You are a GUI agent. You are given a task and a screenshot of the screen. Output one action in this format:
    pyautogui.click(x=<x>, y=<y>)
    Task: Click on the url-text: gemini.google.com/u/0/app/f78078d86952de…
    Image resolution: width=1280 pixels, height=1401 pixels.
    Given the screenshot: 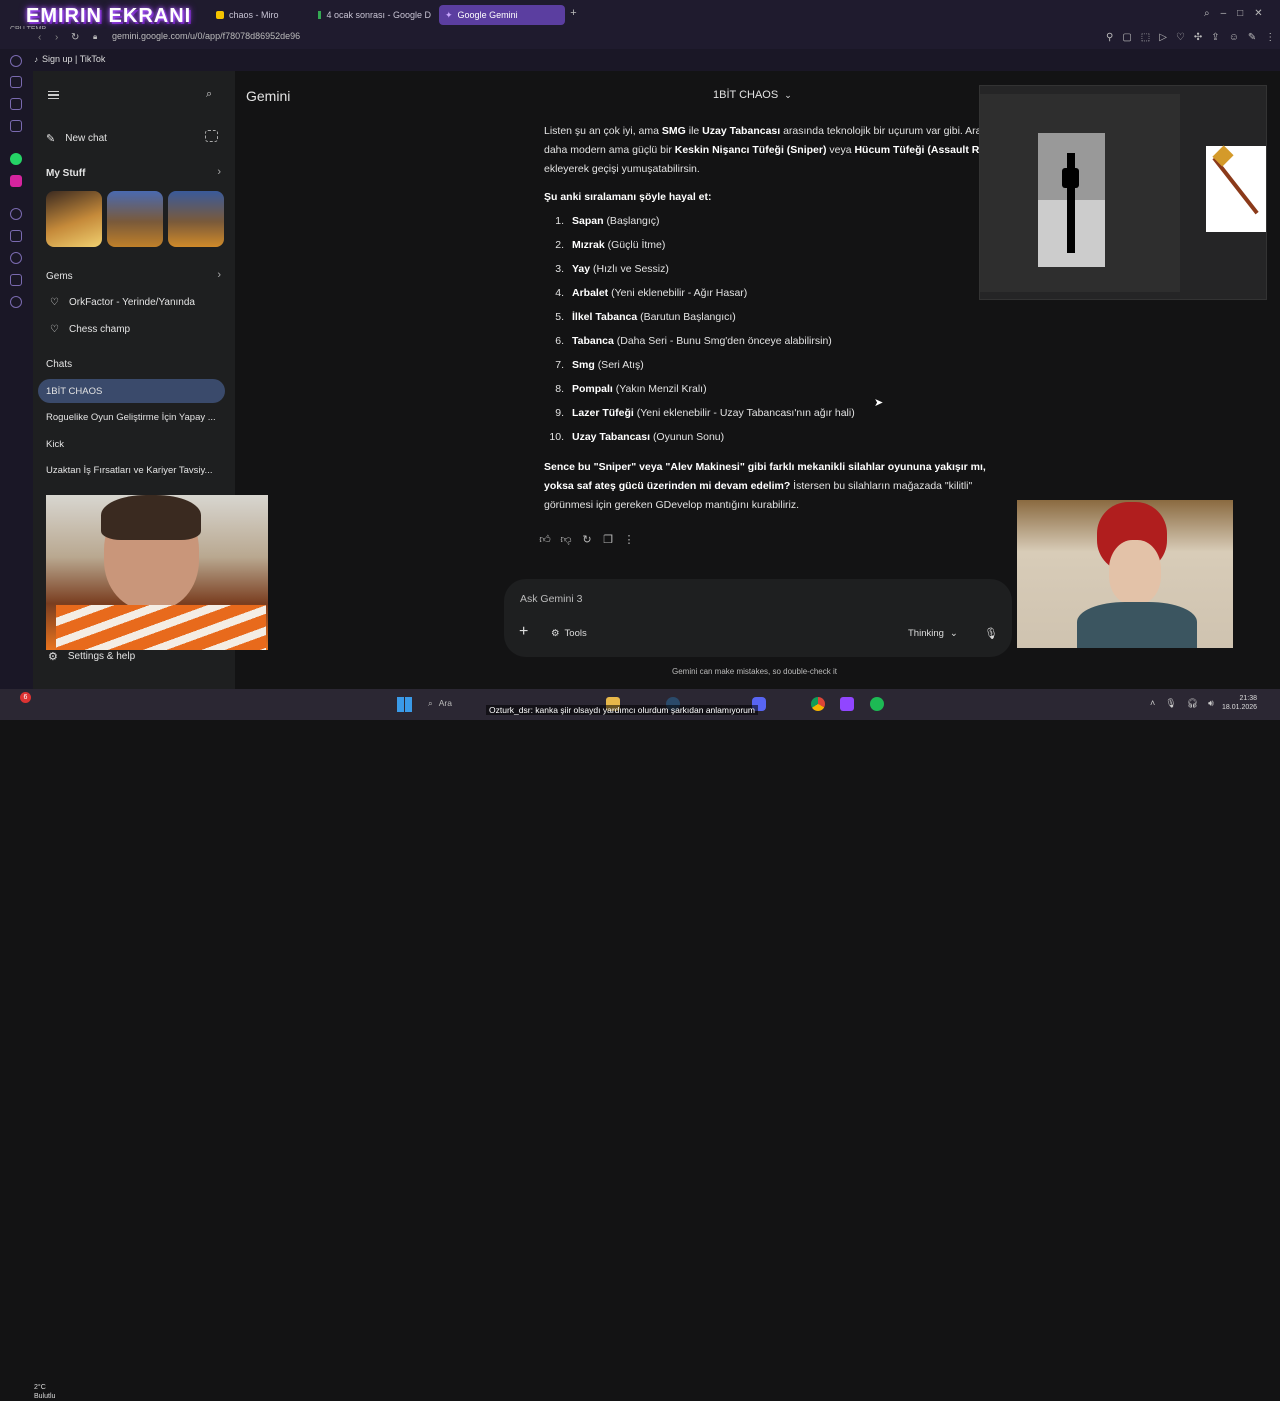 What is the action you would take?
    pyautogui.click(x=206, y=36)
    